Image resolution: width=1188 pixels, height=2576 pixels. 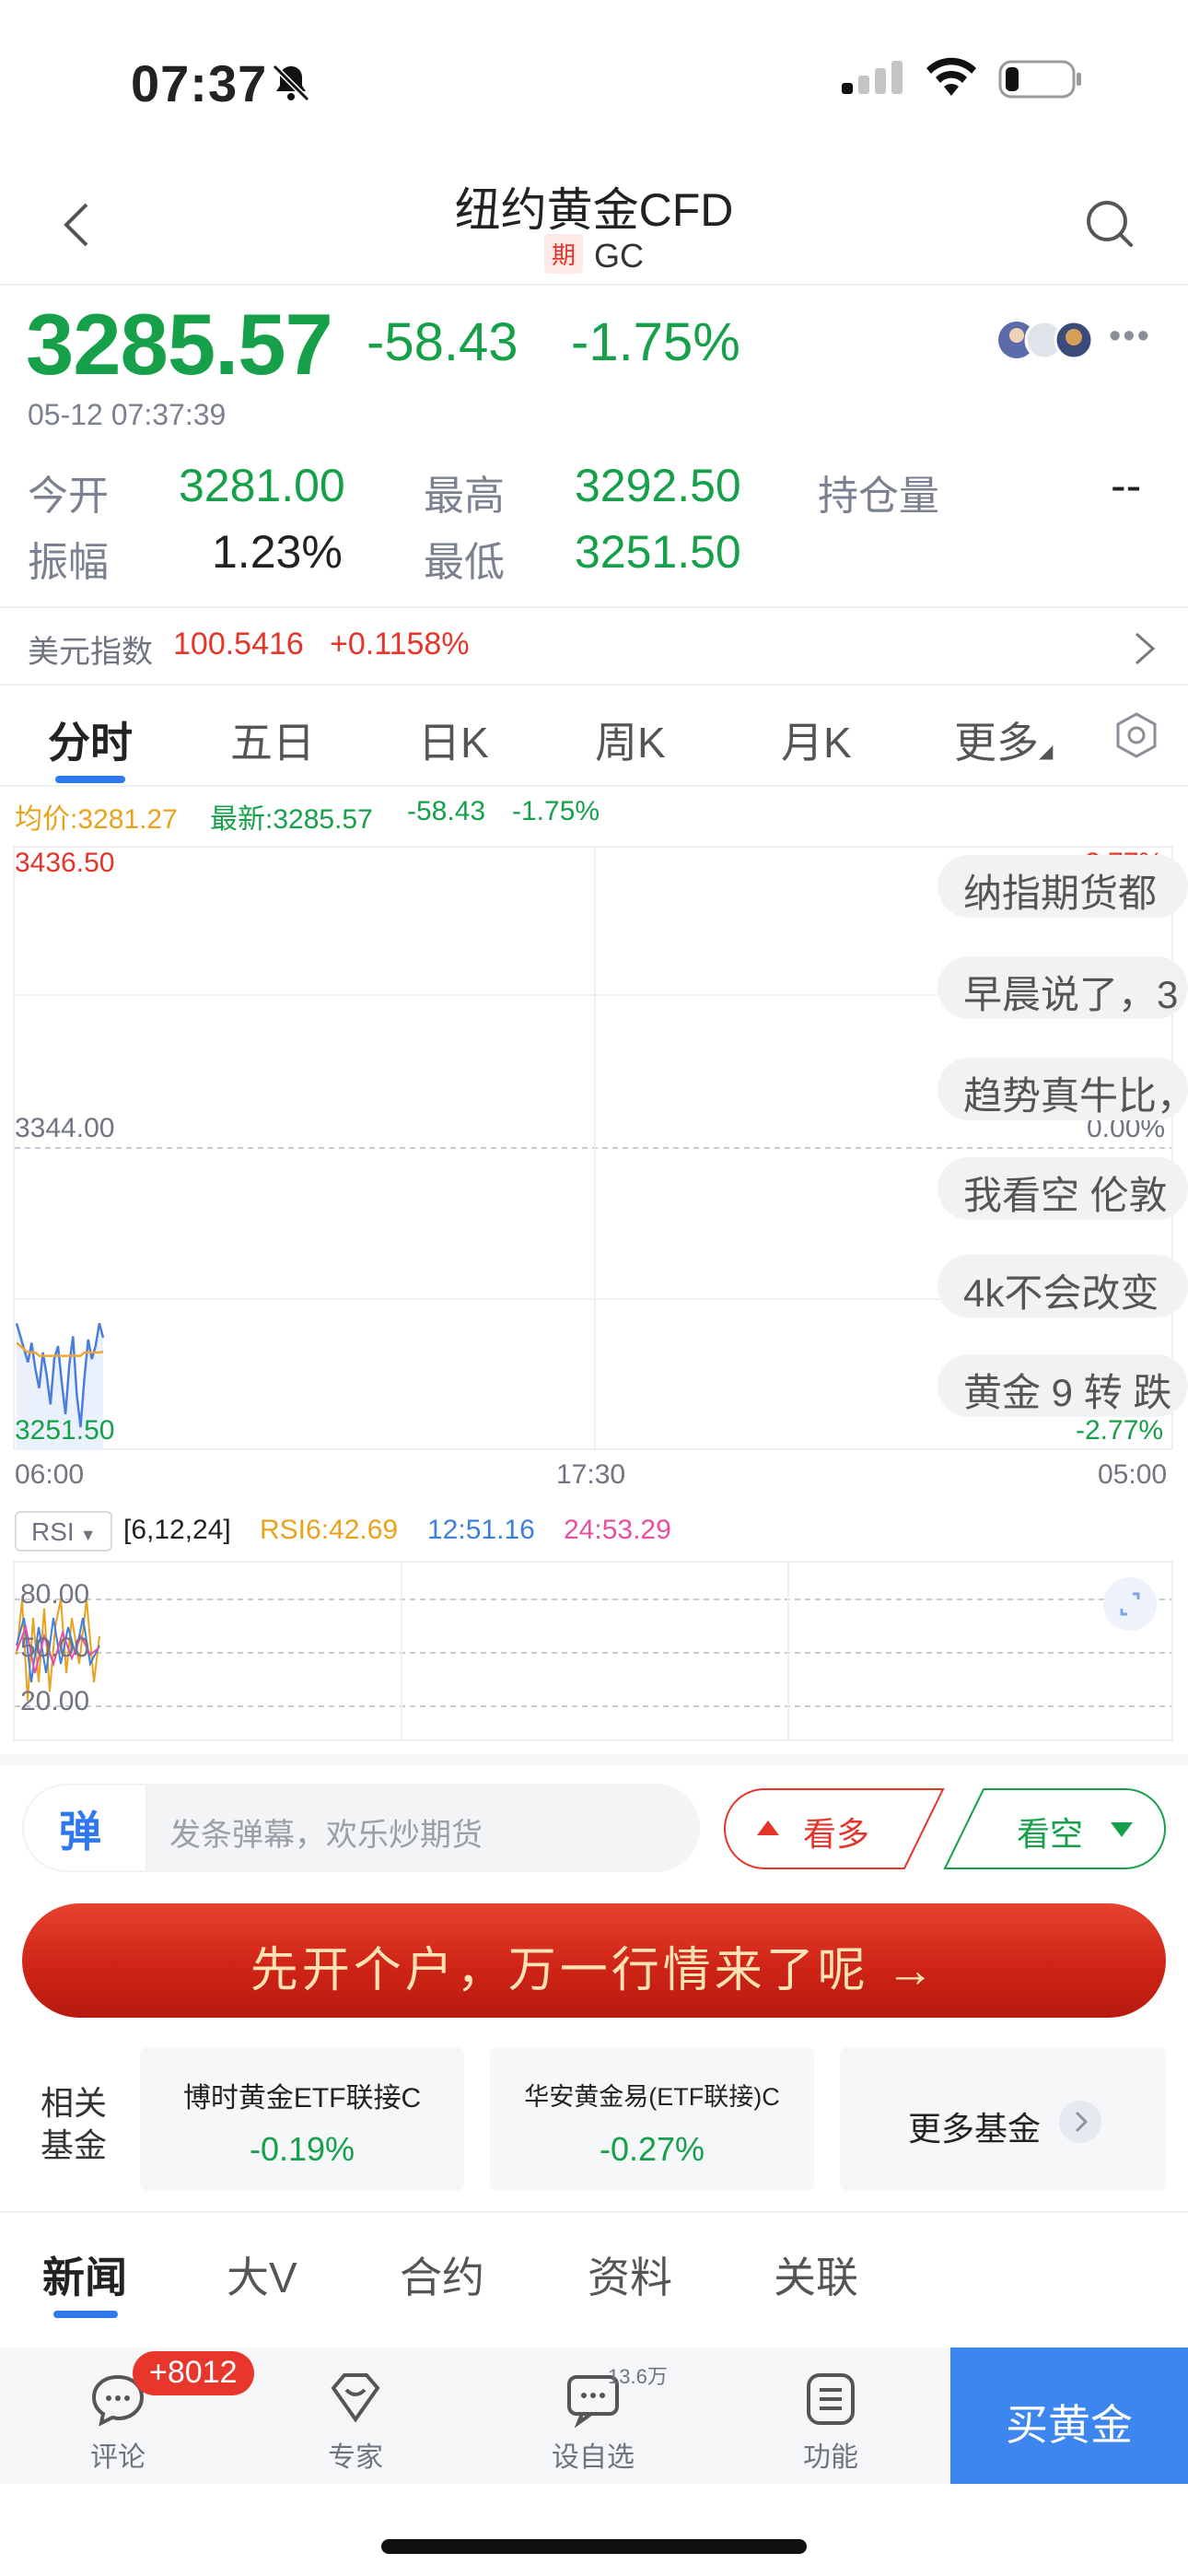 What do you see at coordinates (638, 2376) in the screenshot?
I see `watch-count: 13.6万` at bounding box center [638, 2376].